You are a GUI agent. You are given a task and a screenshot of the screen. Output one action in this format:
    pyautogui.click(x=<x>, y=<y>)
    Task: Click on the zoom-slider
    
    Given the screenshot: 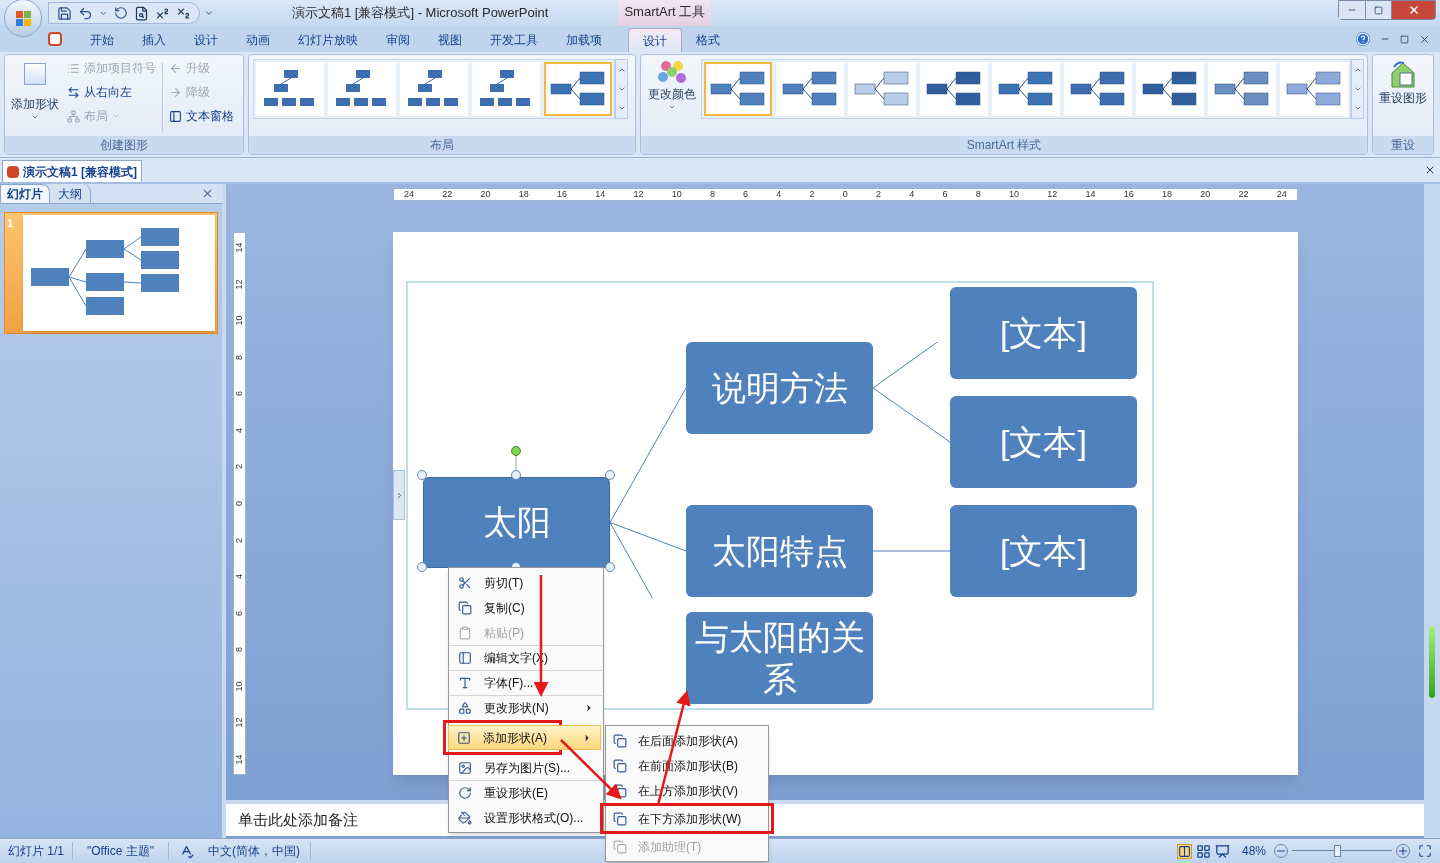 What is the action you would take?
    pyautogui.click(x=1342, y=851)
    